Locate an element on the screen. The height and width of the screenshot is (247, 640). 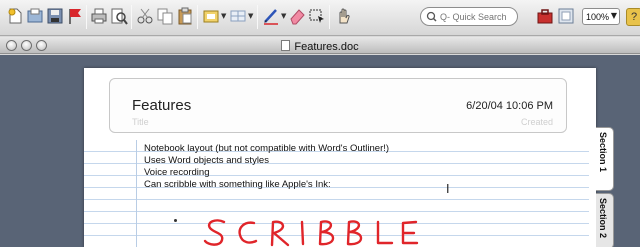
copy-icon is located at coordinates (165, 16).